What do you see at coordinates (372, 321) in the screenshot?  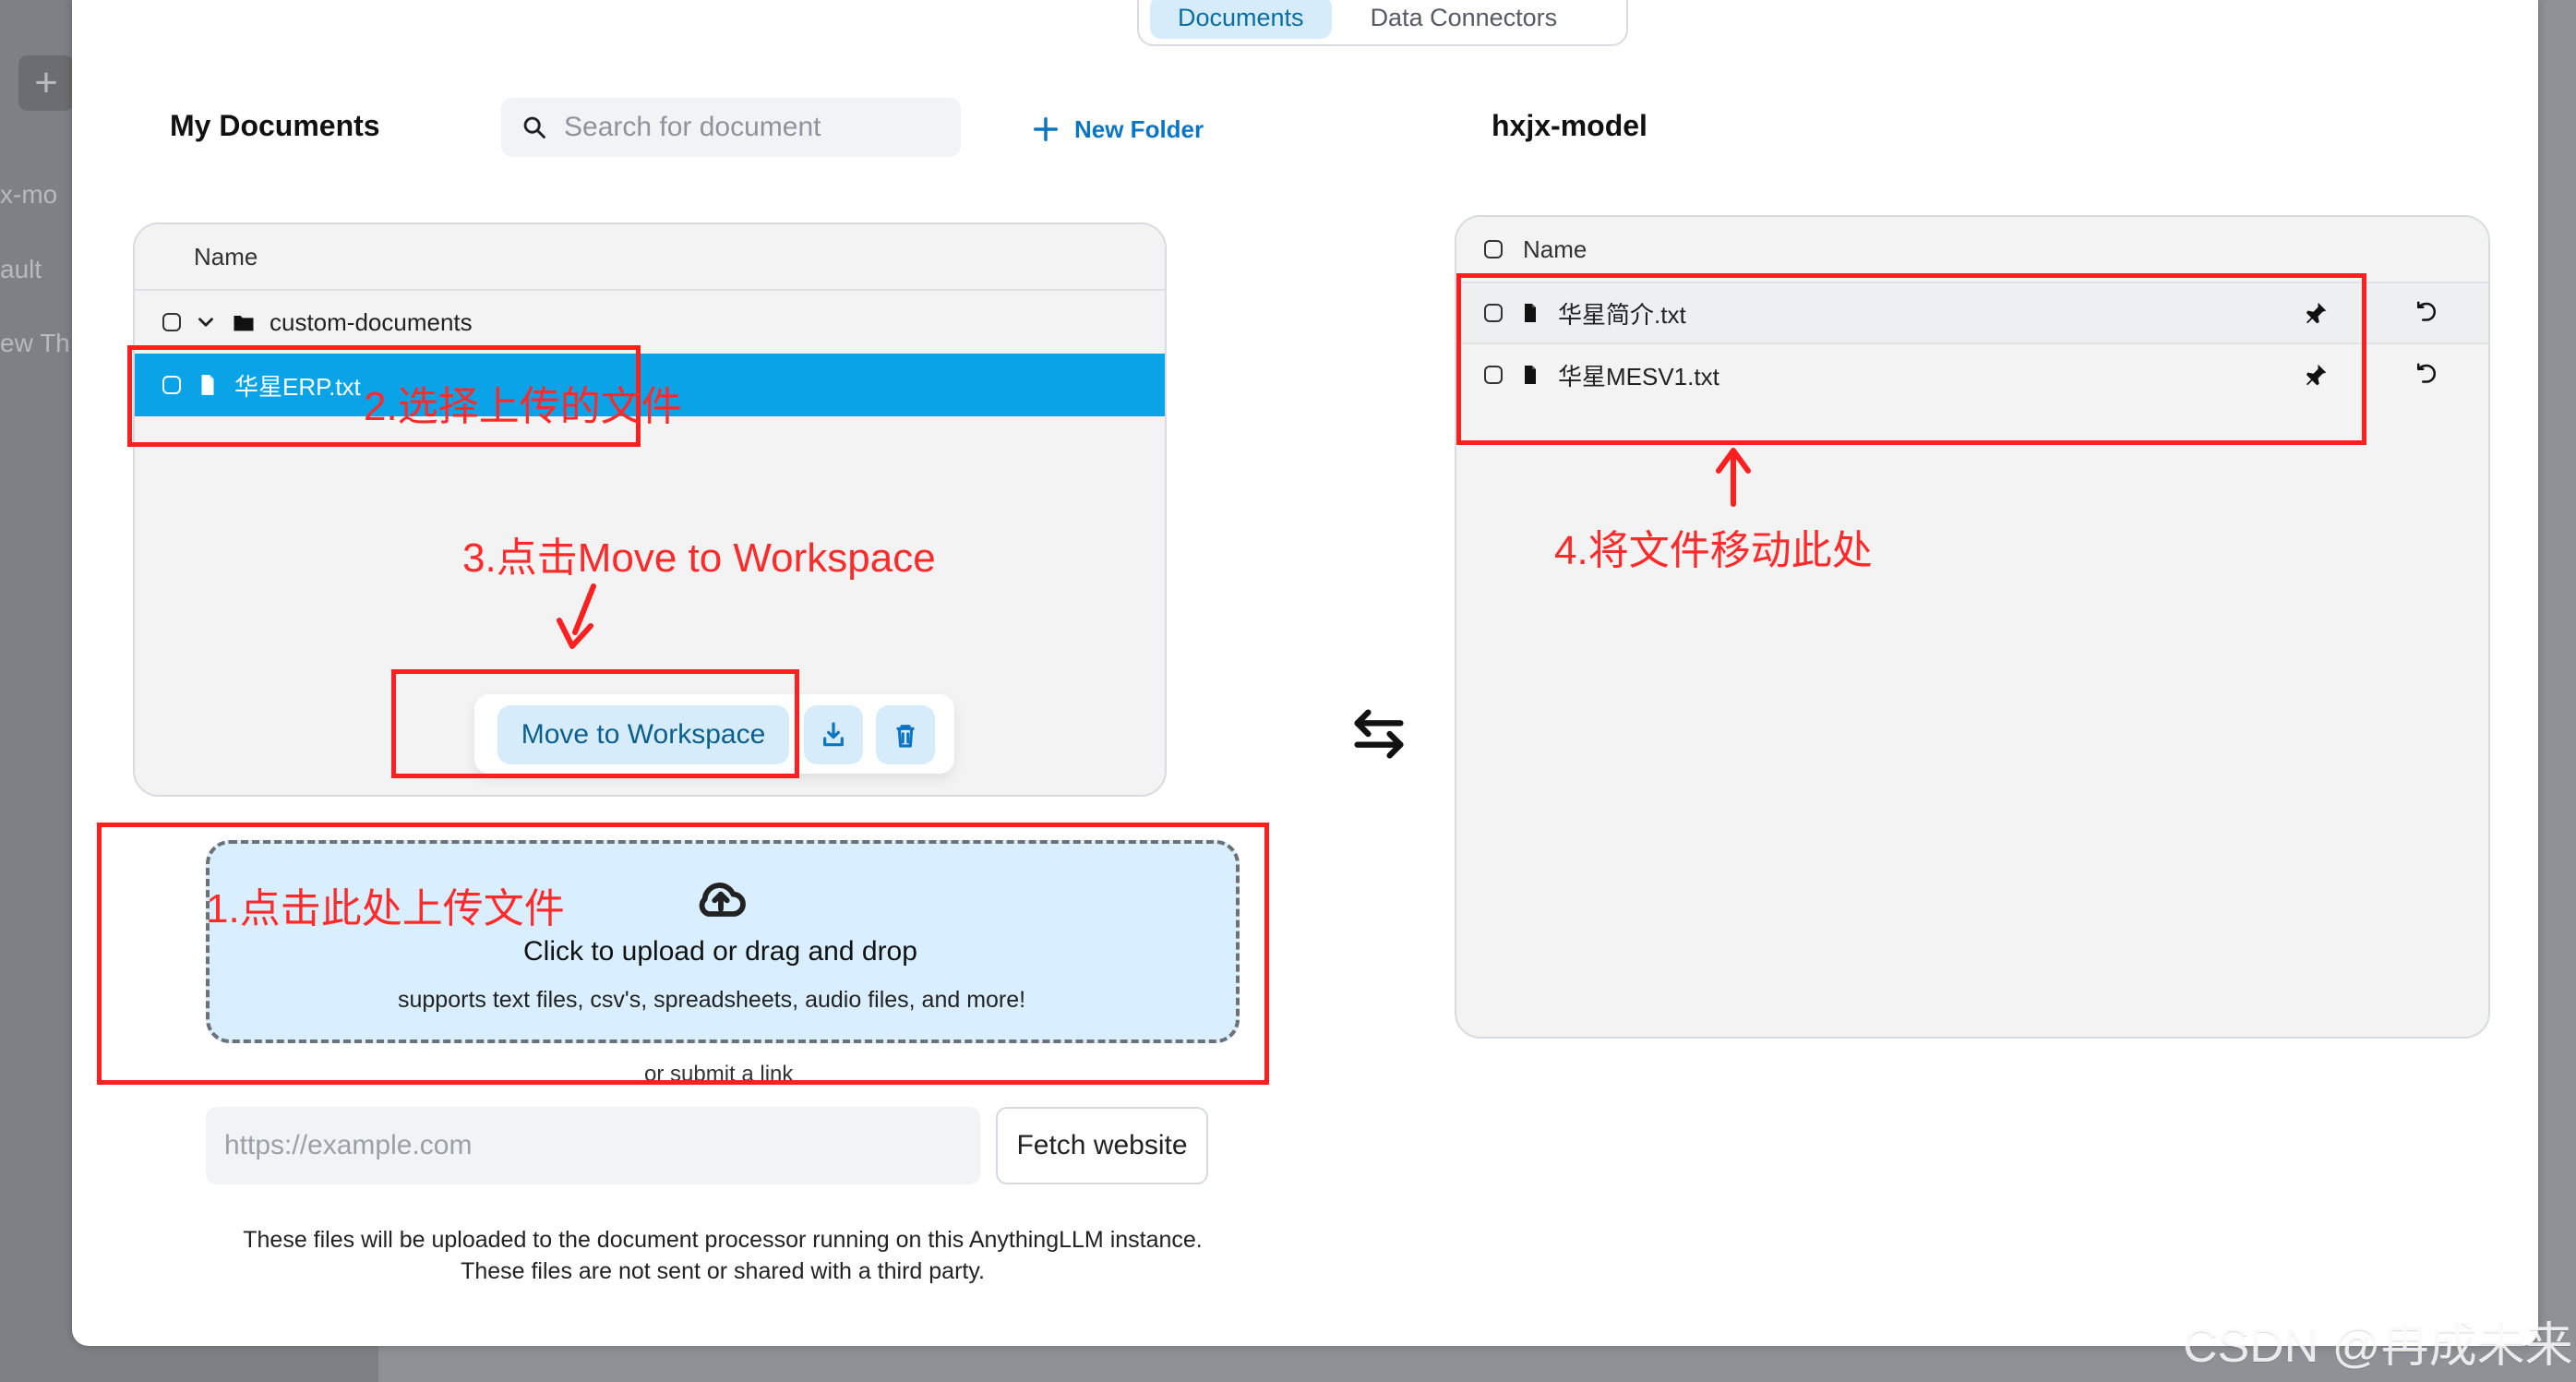 I see `folder-name: custom-documents` at bounding box center [372, 321].